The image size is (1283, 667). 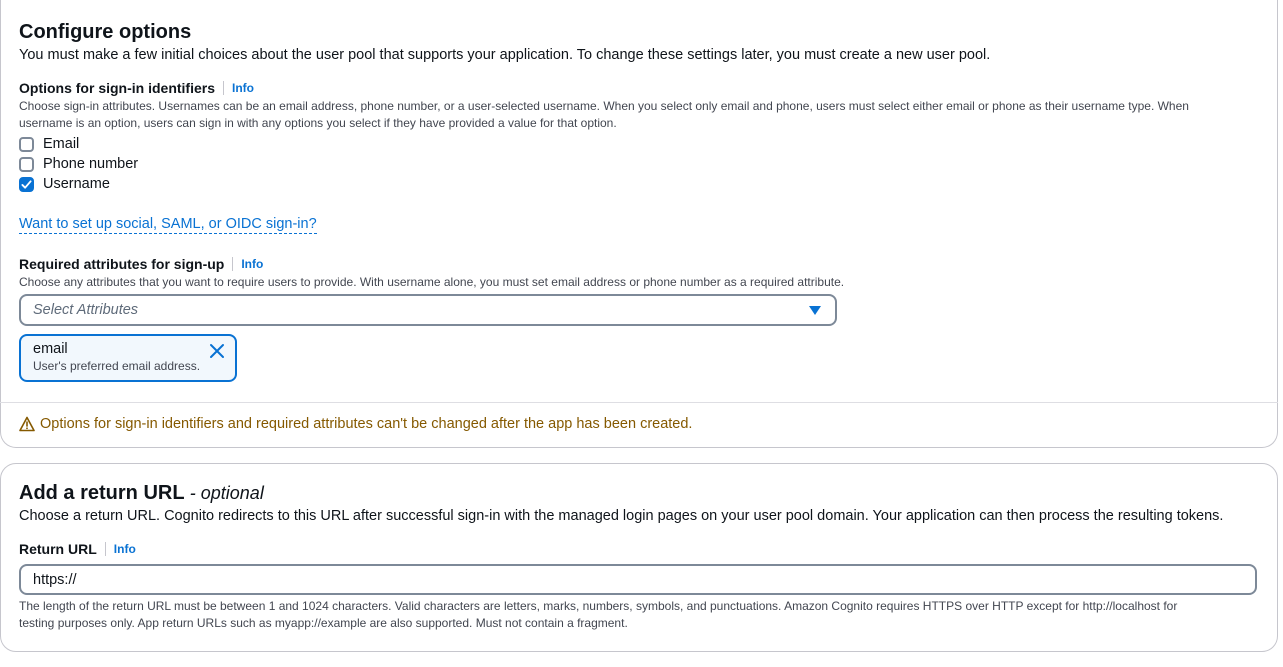 I want to click on required-info-link: Info, so click(x=252, y=264).